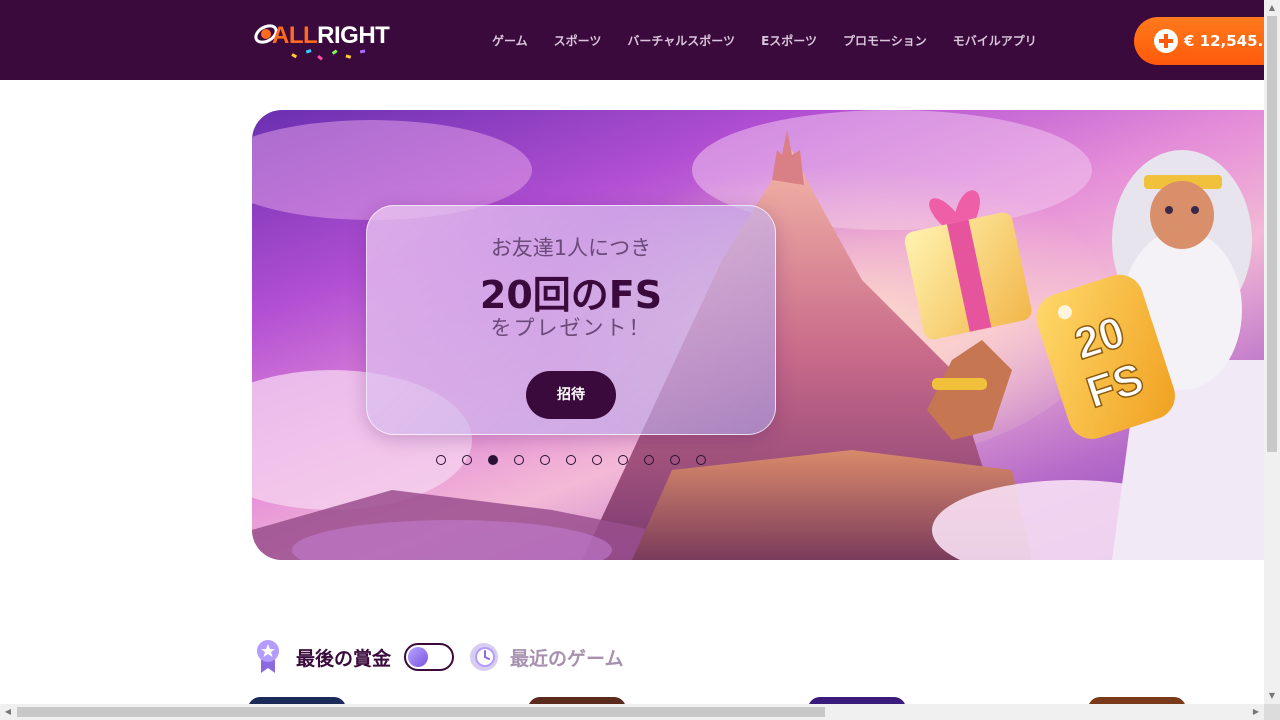  I want to click on scroll-right-arrow-icon: ▶, so click(1256, 712).